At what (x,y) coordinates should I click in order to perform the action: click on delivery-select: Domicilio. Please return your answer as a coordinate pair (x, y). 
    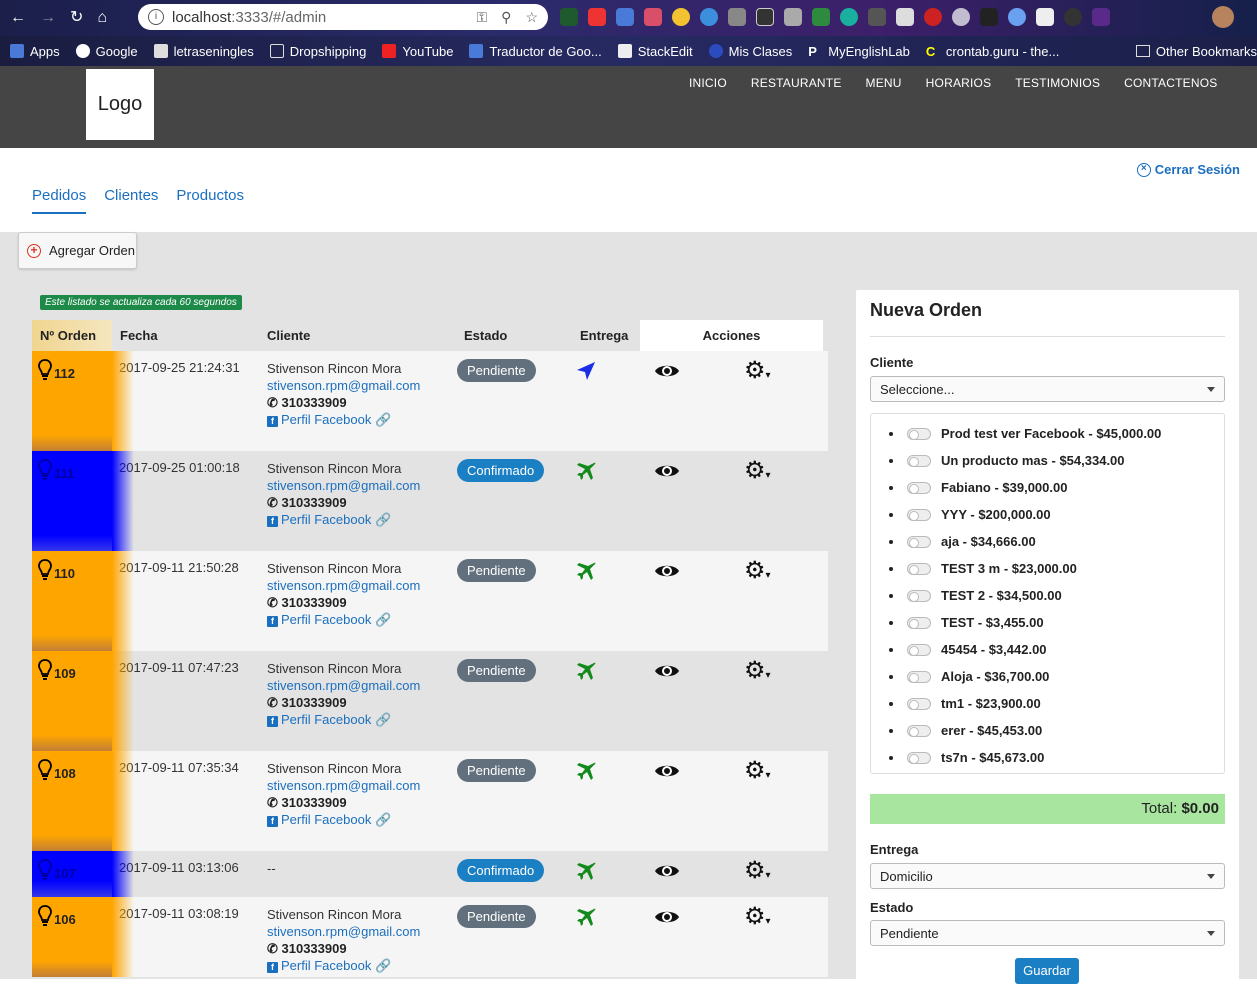
    Looking at the image, I should click on (1047, 876).